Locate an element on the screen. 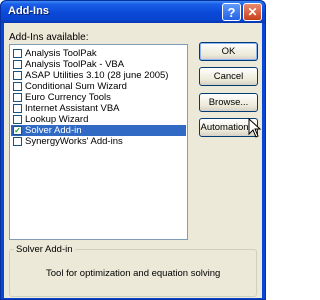 The width and height of the screenshot is (320, 300). check-icon: ✓ is located at coordinates (17, 130).